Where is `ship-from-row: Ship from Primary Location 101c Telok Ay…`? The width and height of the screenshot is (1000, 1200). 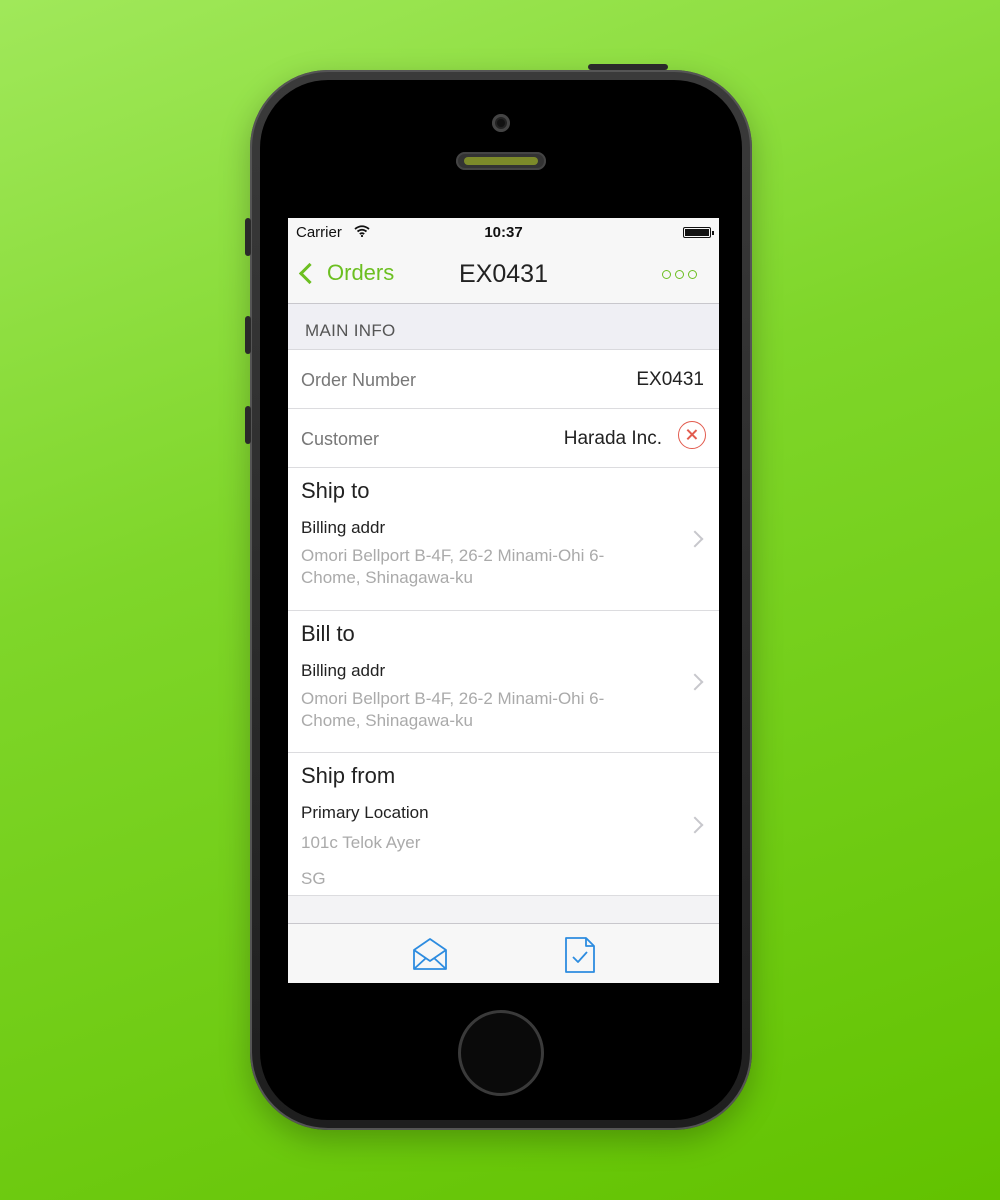
ship-from-row: Ship from Primary Location 101c Telok Ay… is located at coordinates (503, 824).